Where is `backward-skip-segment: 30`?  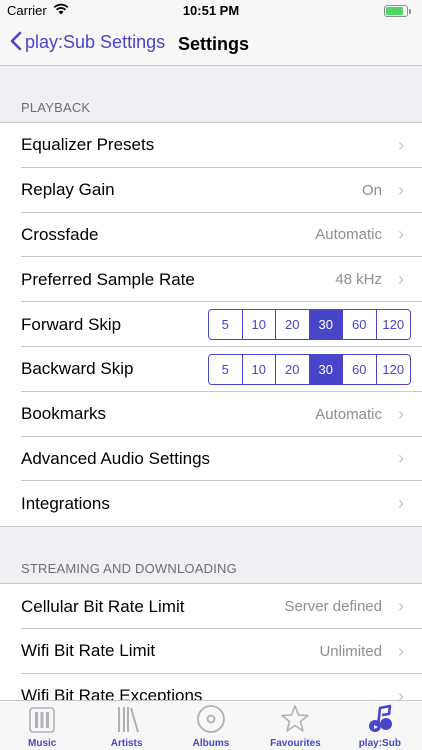
backward-skip-segment: 30 is located at coordinates (326, 369).